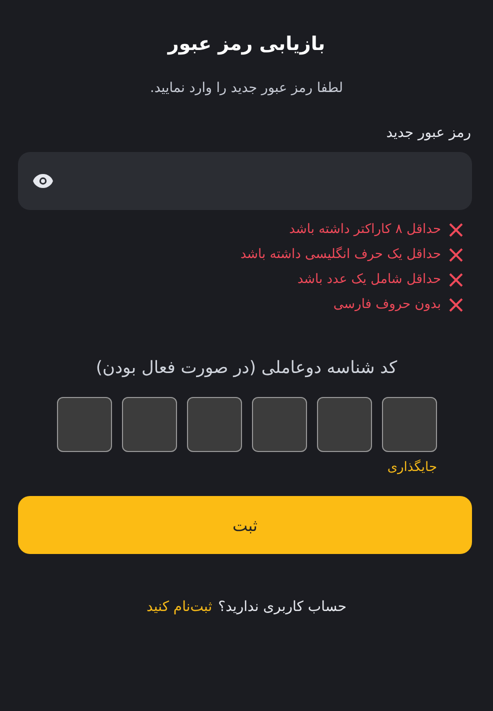 The image size is (493, 711). I want to click on rule-text: بدون حروف فارسی, so click(387, 304).